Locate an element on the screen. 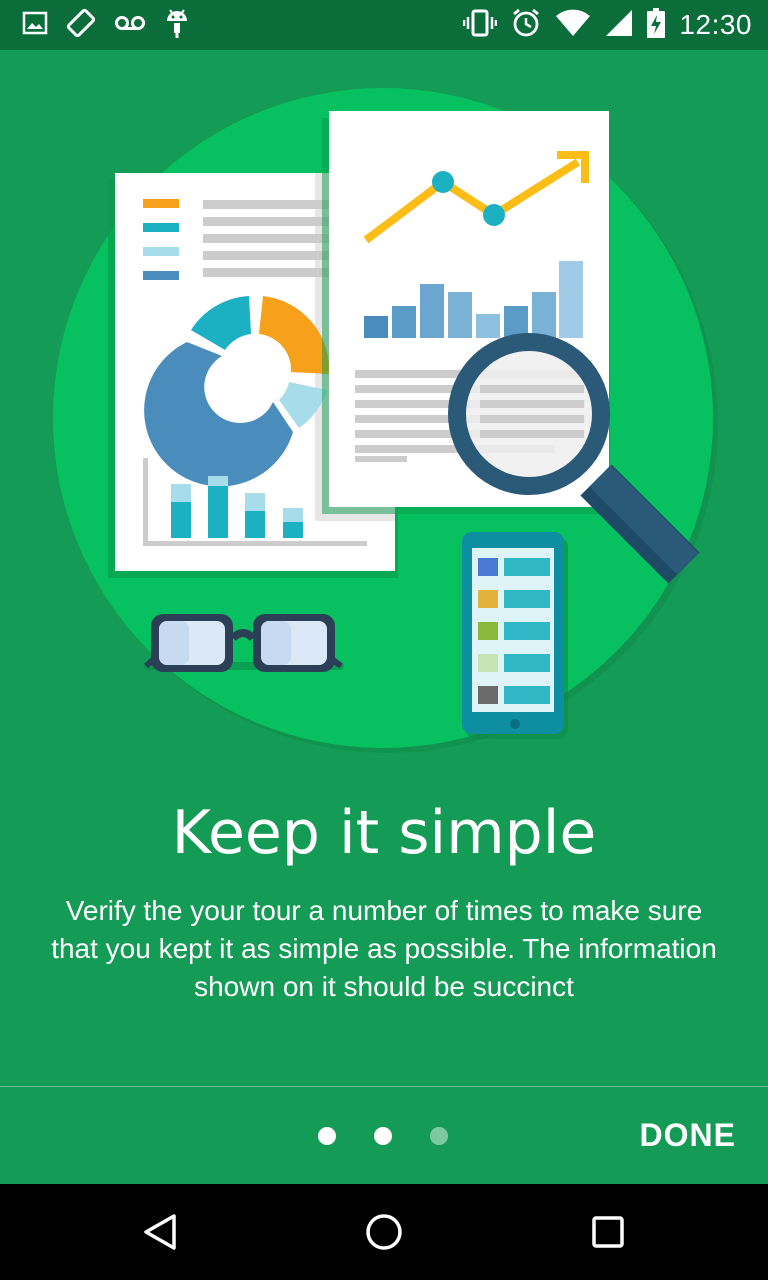  image-icon is located at coordinates (35, 25).